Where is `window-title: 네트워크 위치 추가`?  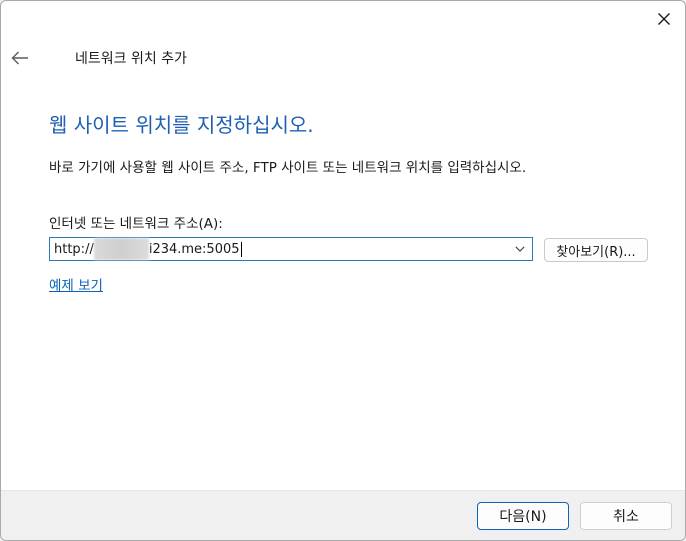
window-title: 네트워크 위치 추가 is located at coordinates (131, 59).